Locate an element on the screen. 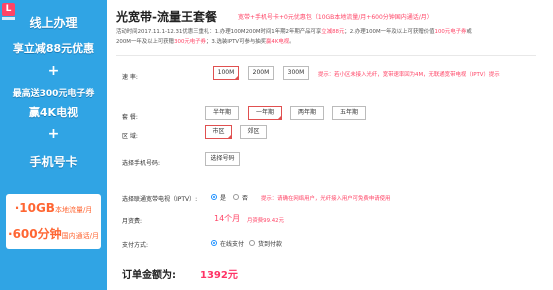  plan-option-half-year: 半年期 is located at coordinates (222, 113).